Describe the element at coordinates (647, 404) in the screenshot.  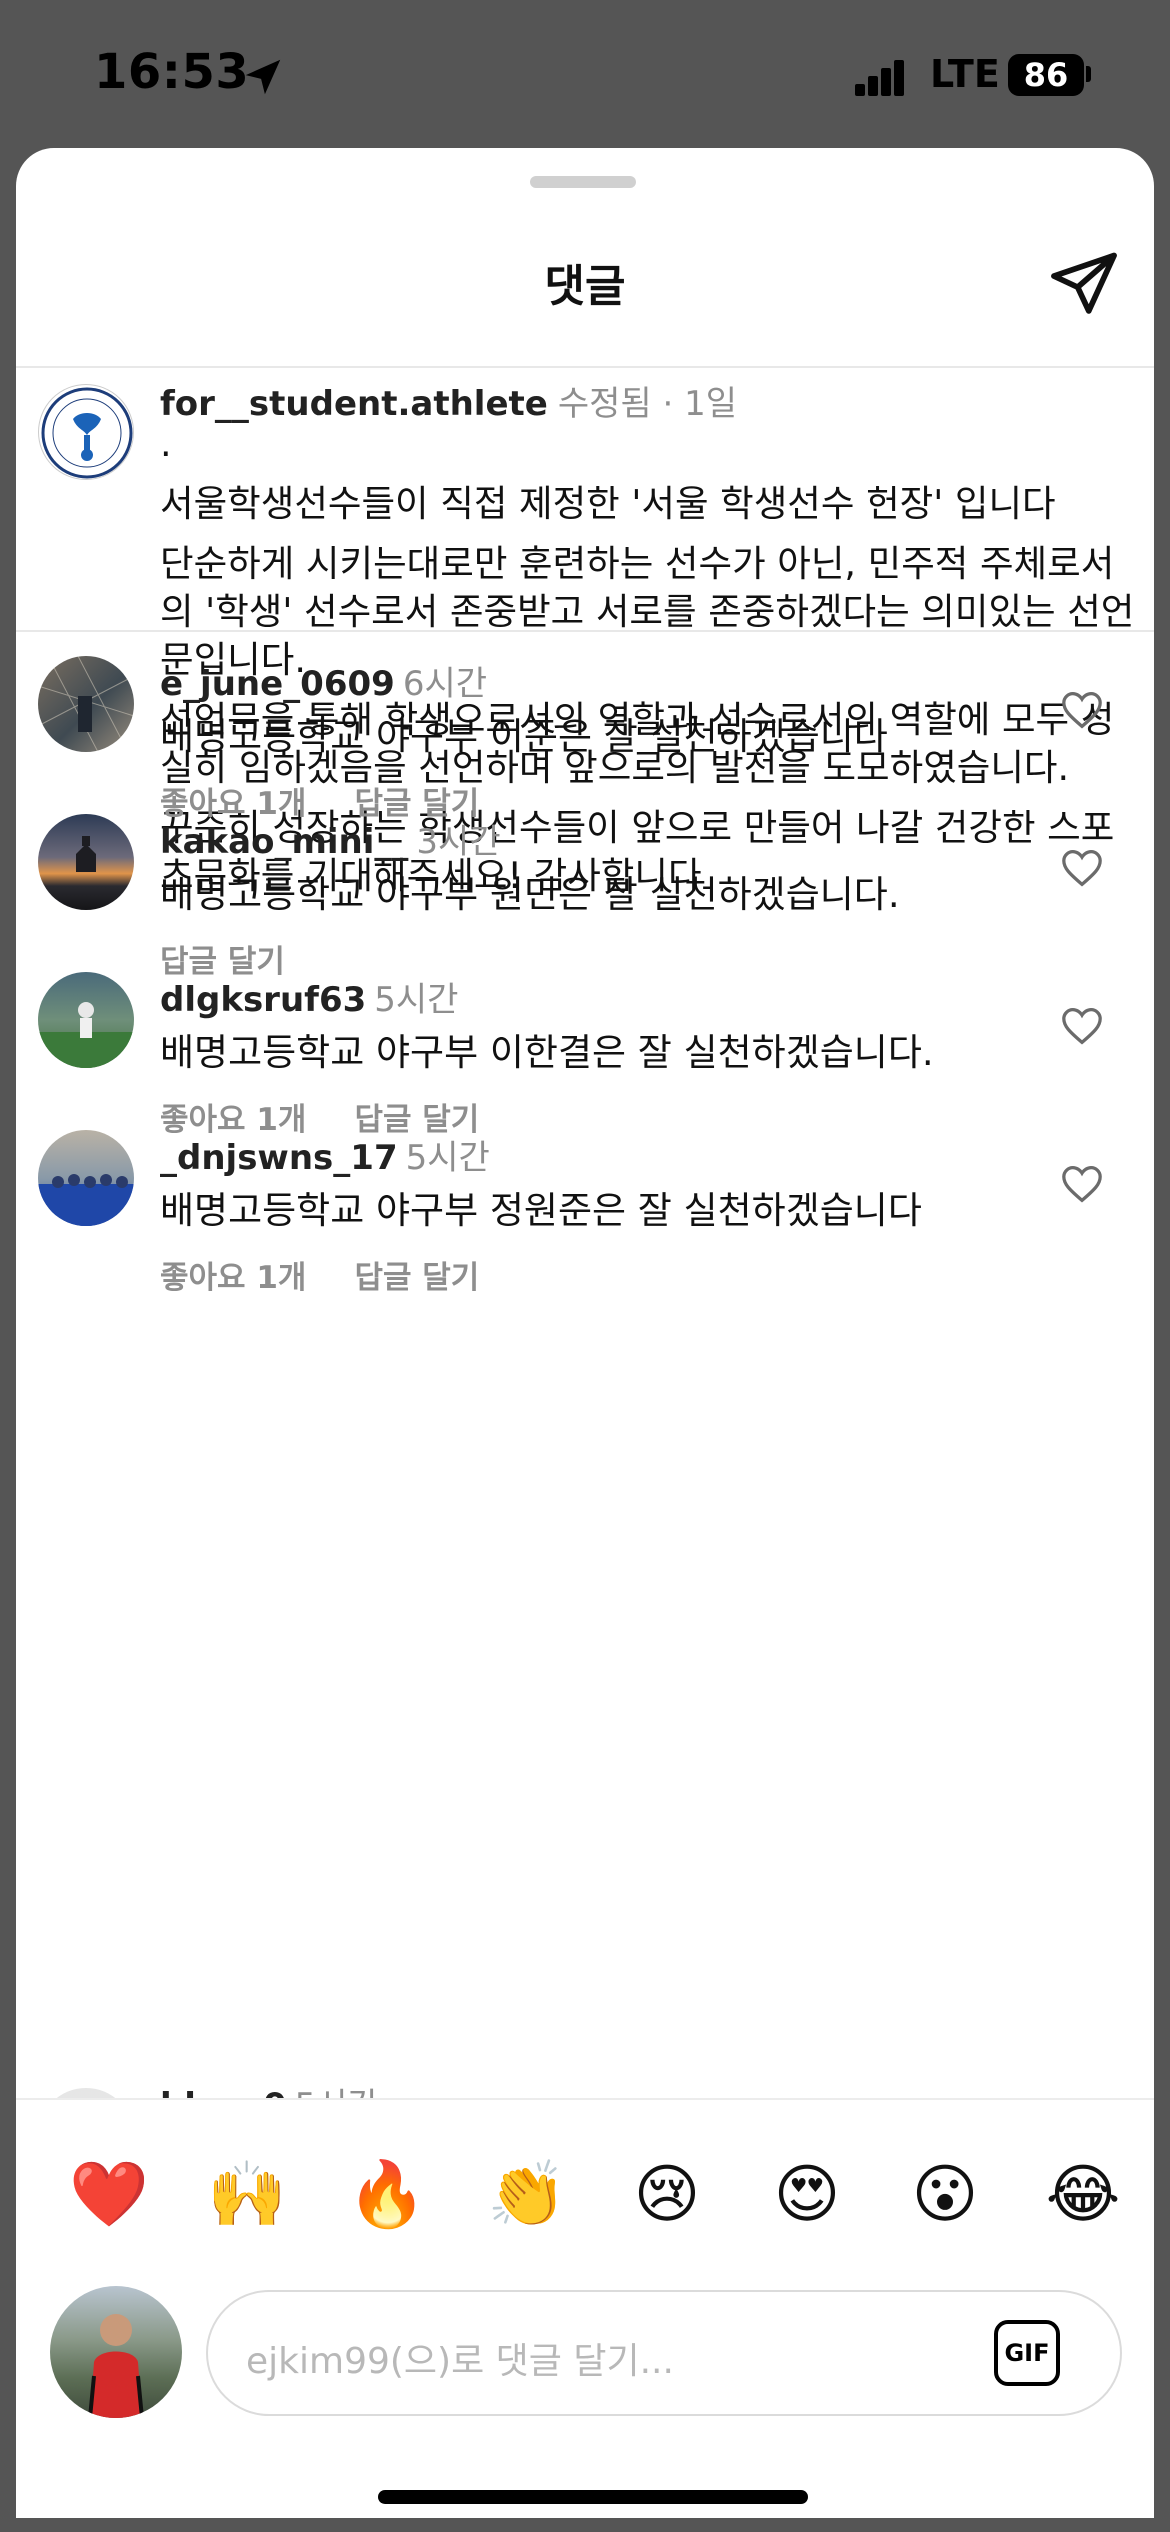
I see `caption-meta: 수정됨 · 1일` at that location.